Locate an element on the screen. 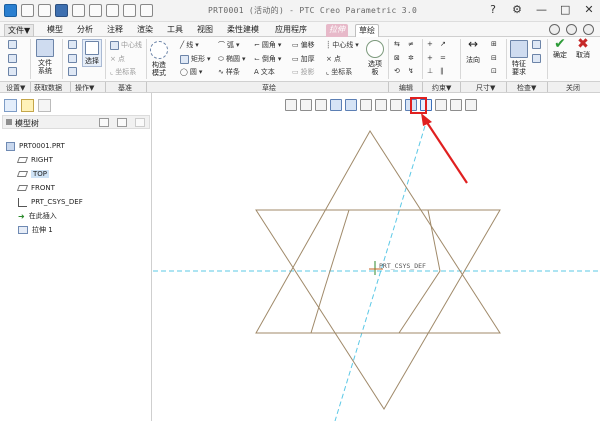 Image resolution: width=600 pixels, height=421 pixels. reference-dimension-button: ⊡ is located at coordinates (494, 71).